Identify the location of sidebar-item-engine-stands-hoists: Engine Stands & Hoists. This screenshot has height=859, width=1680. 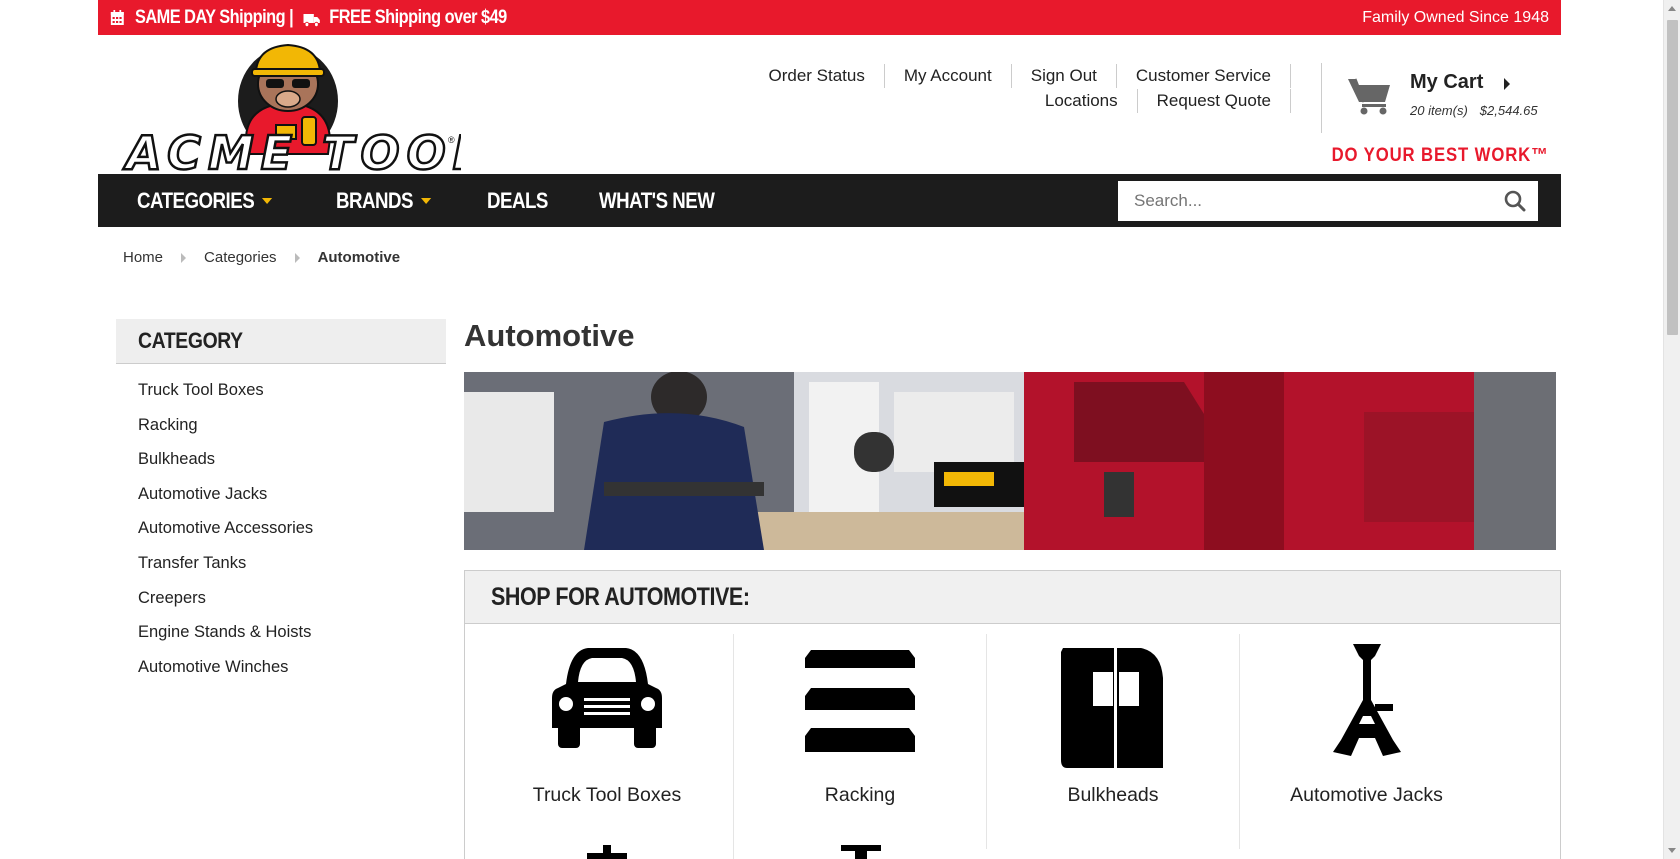
(281, 632).